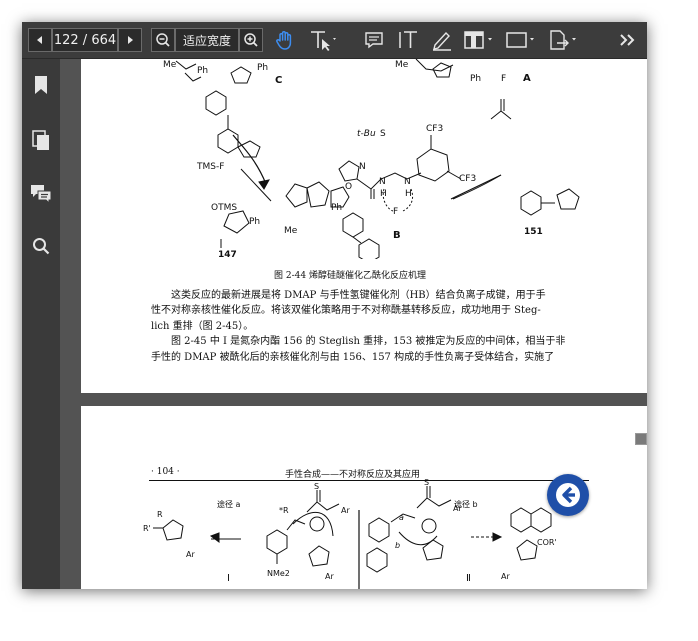  Describe the element at coordinates (160, 514) in the screenshot. I see `label-r3: R` at that location.